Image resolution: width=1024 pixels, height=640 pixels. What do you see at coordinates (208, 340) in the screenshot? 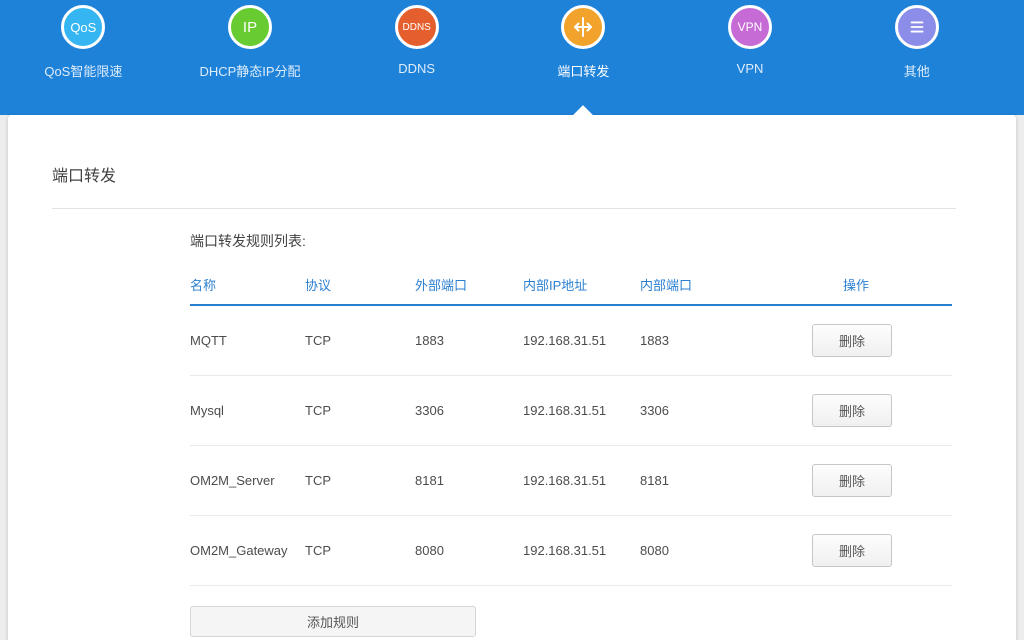
I see `rule-name-cell: MQTT` at bounding box center [208, 340].